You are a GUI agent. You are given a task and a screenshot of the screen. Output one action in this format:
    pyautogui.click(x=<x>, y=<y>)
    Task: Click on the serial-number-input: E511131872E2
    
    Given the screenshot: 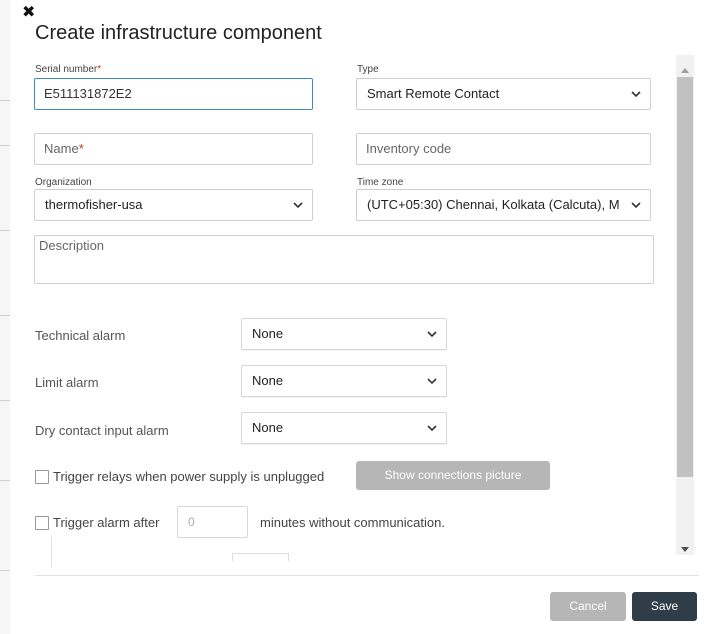 What is the action you would take?
    pyautogui.click(x=173, y=94)
    